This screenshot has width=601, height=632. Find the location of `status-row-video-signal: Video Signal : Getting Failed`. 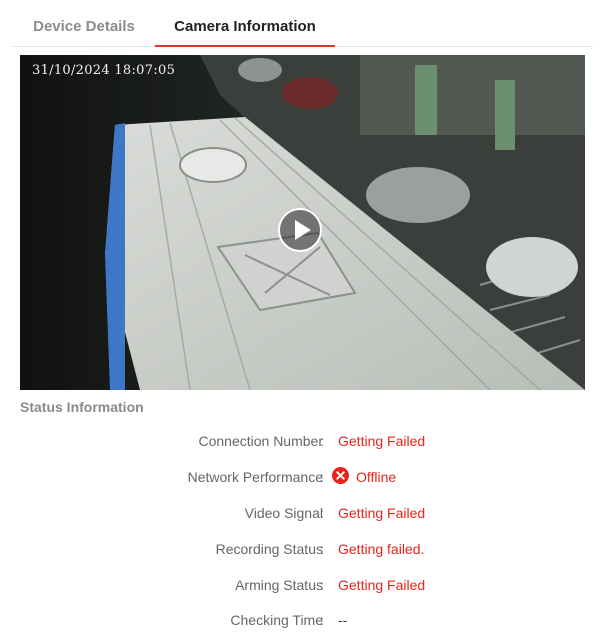

status-row-video-signal: Video Signal : Getting Failed is located at coordinates (300, 515).